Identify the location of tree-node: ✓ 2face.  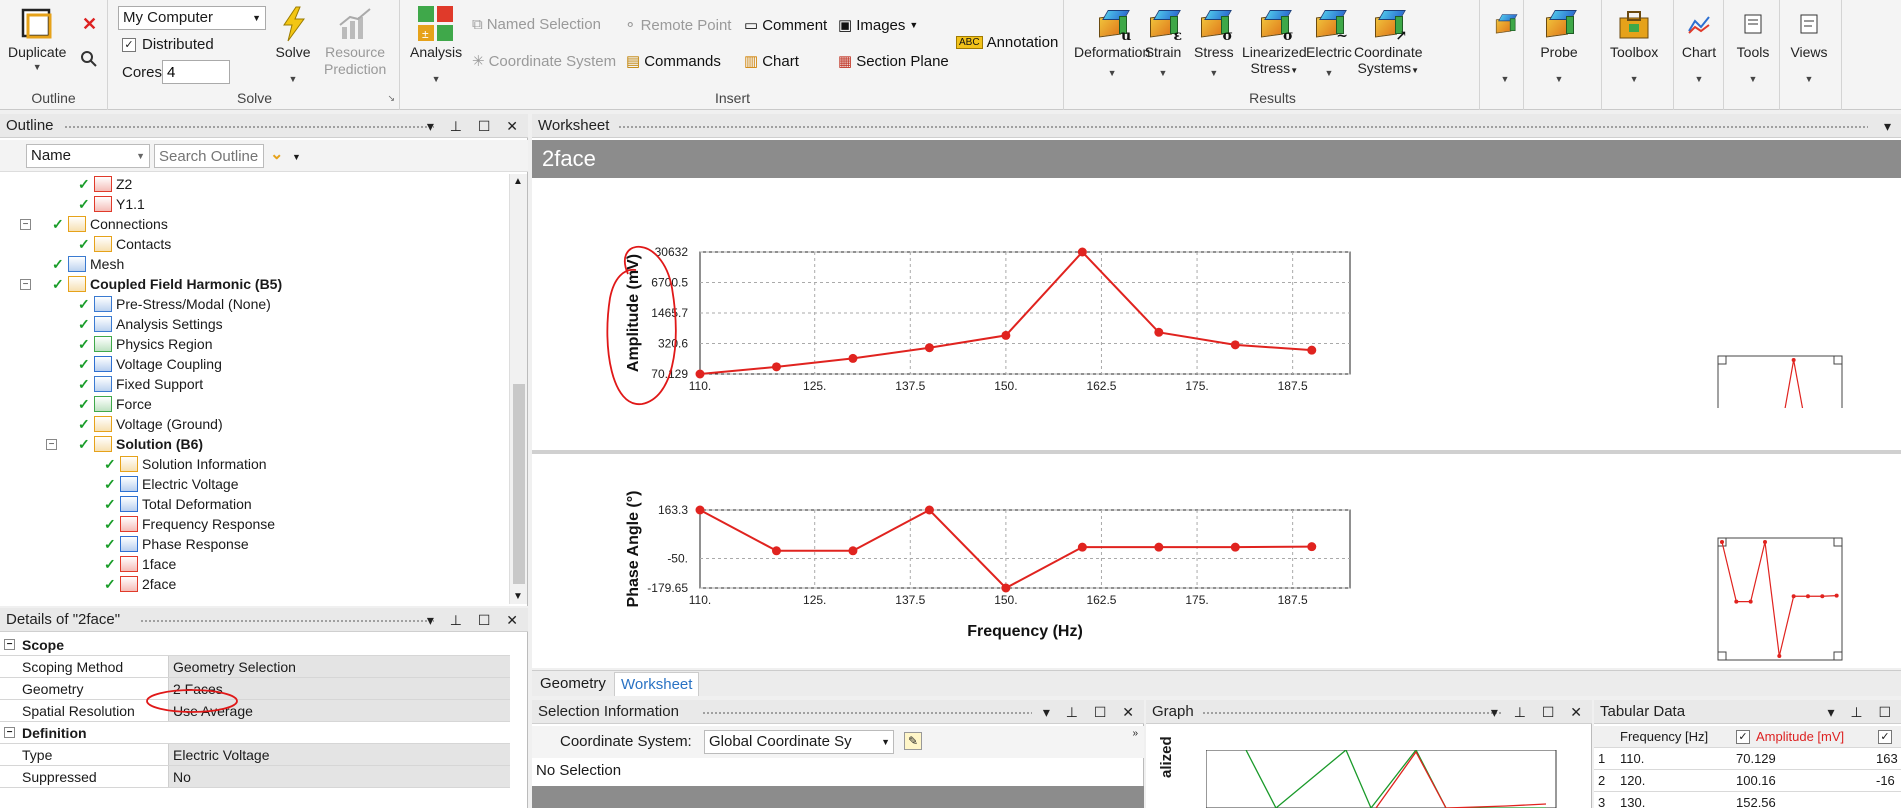
(140, 584).